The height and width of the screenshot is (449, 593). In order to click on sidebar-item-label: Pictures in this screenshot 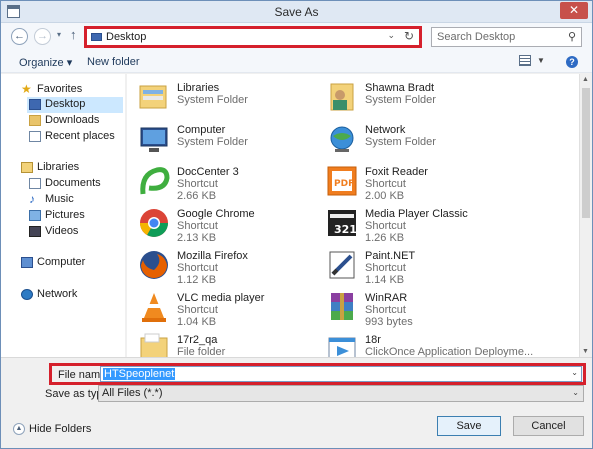, I will do `click(65, 215)`.